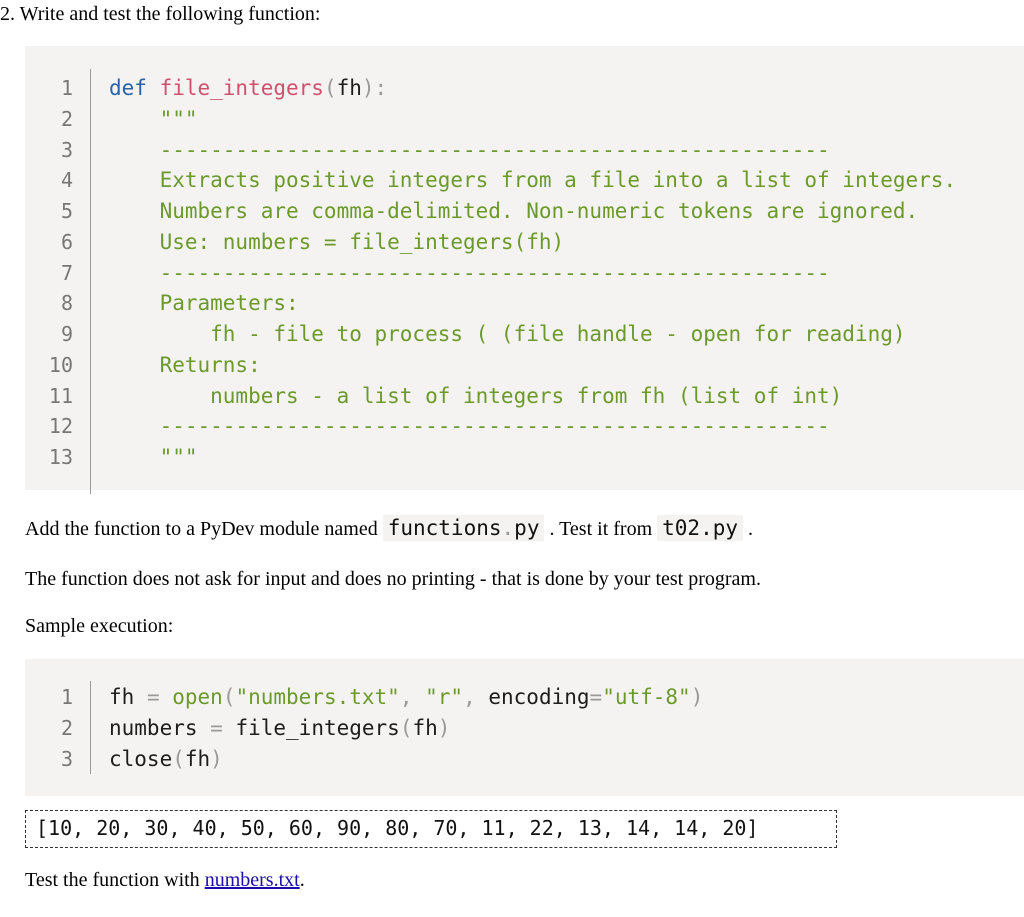 This screenshot has width=1024, height=917. Describe the element at coordinates (60, 364) in the screenshot. I see `line-number: 10` at that location.